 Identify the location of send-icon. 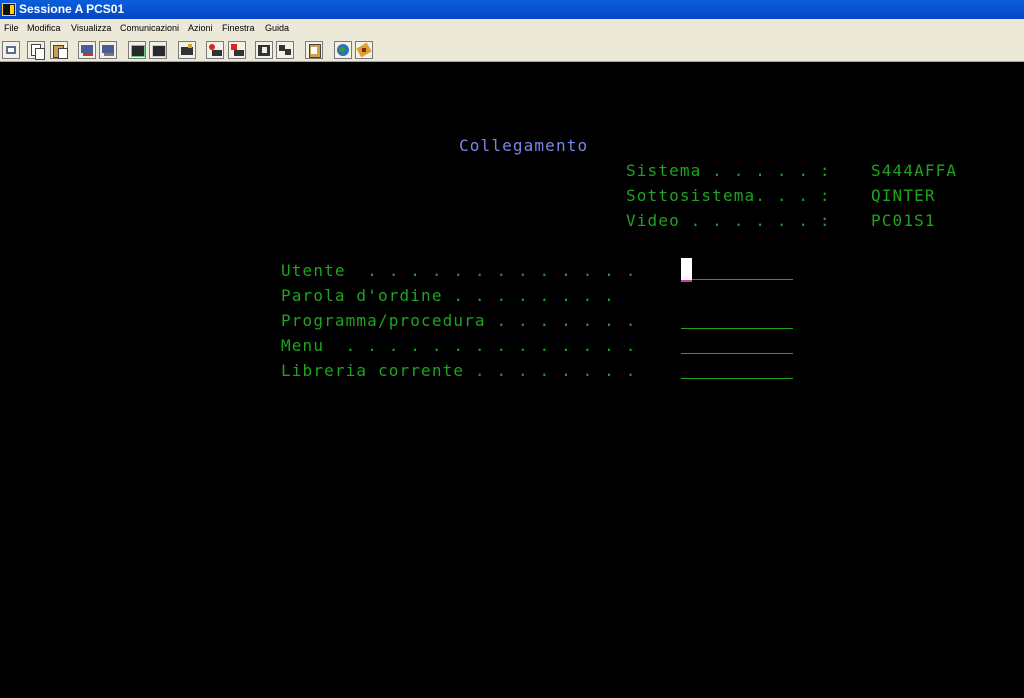
(87, 50).